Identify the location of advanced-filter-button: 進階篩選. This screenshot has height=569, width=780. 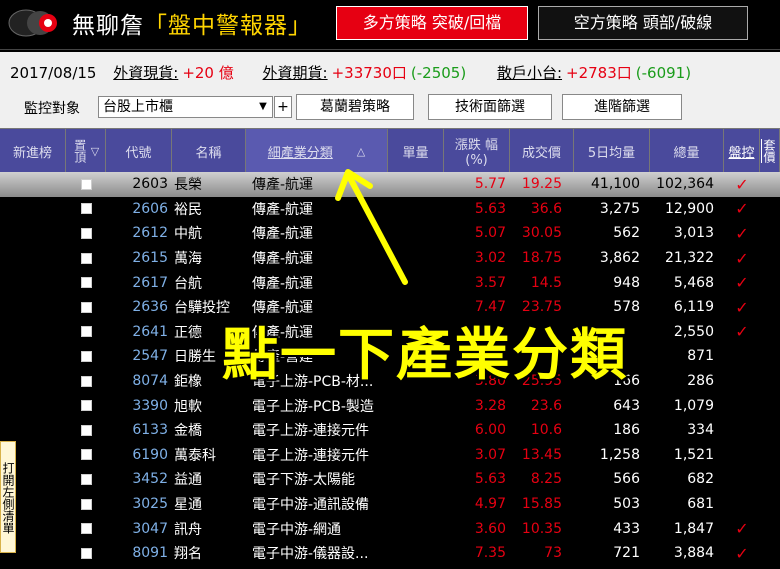
(622, 107).